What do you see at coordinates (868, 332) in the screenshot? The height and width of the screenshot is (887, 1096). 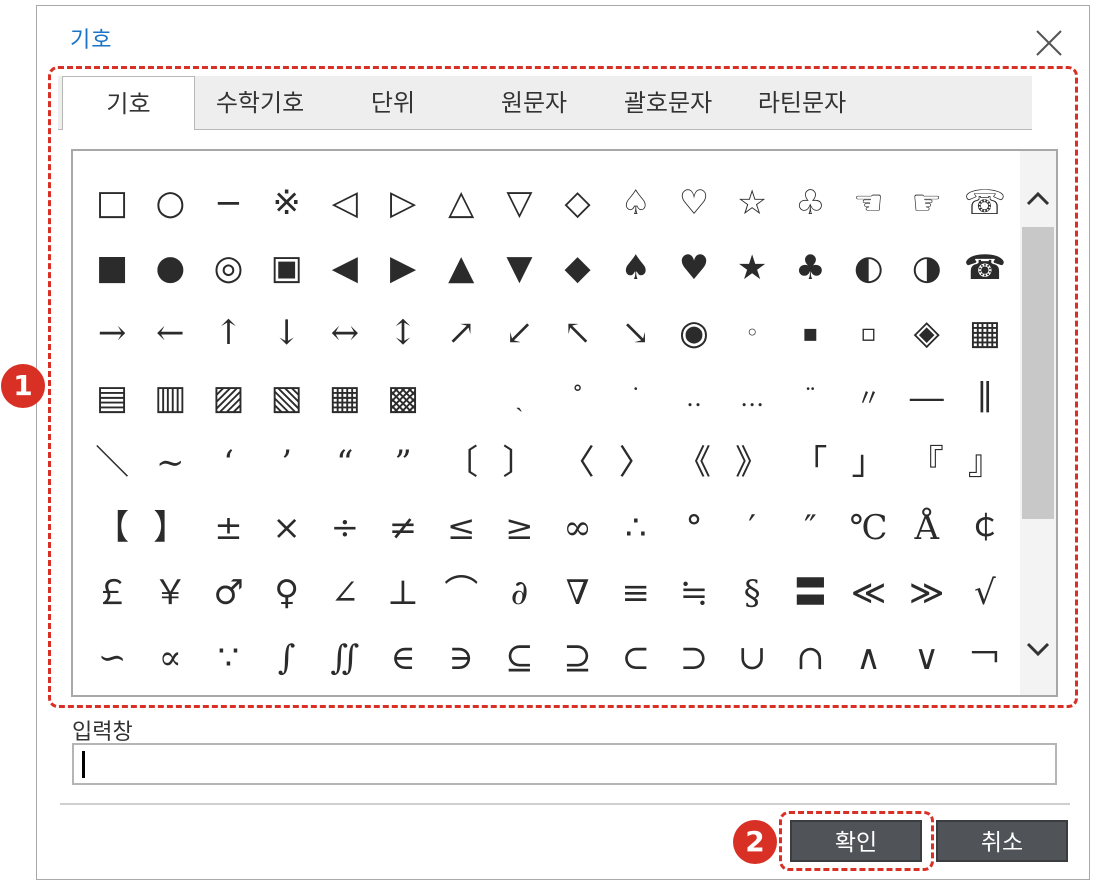 I see `symbol-cell: ▫` at bounding box center [868, 332].